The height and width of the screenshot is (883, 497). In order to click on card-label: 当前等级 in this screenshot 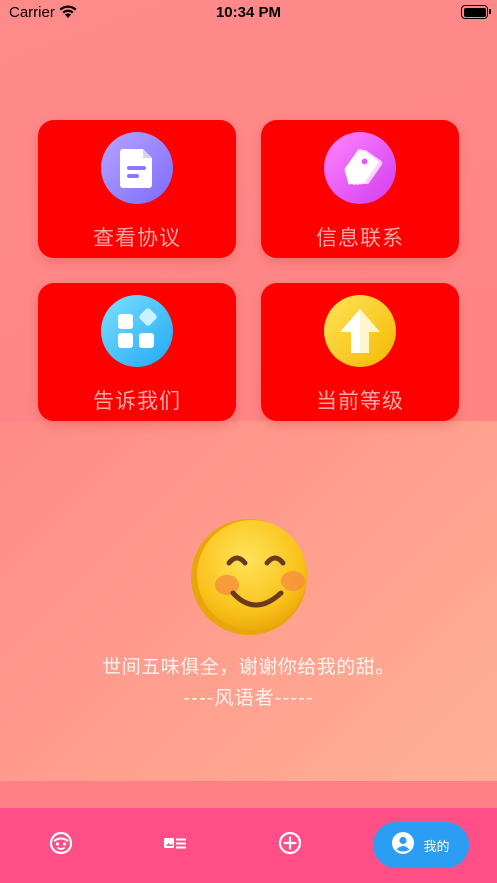, I will do `click(360, 401)`.